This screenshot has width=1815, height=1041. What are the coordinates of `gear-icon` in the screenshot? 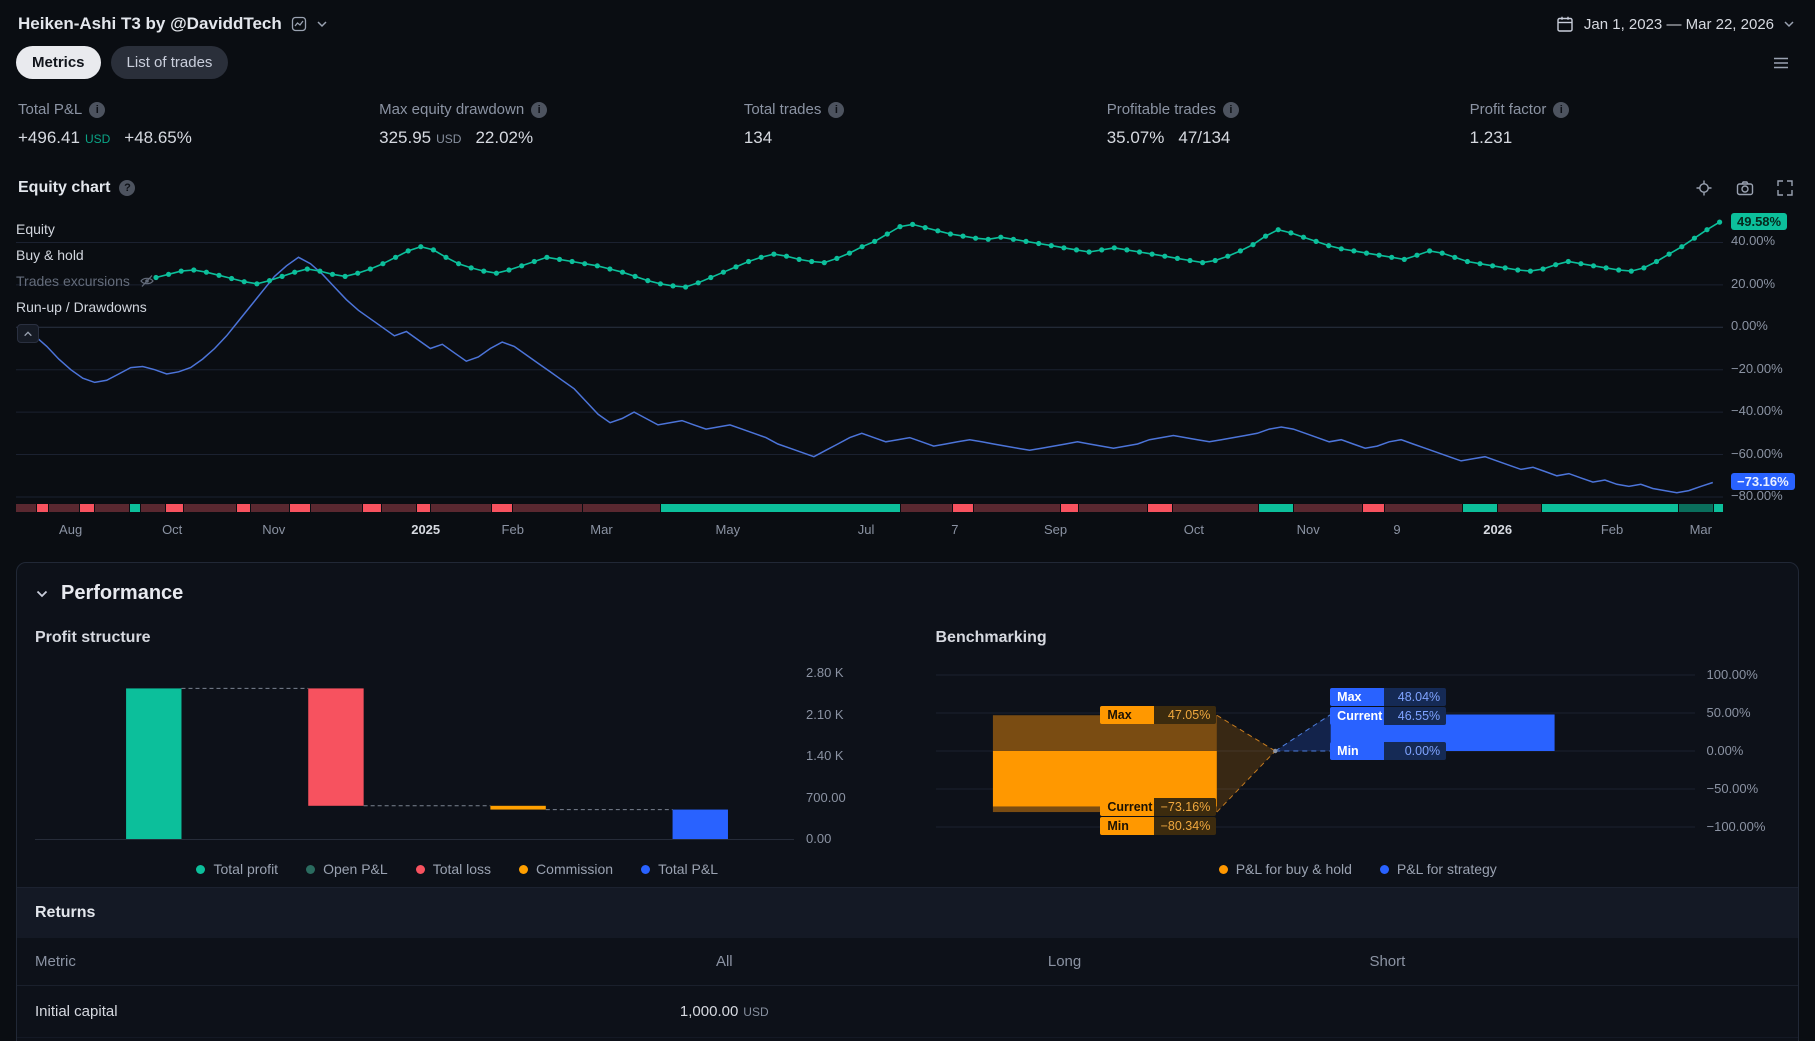 It's located at (1704, 188).